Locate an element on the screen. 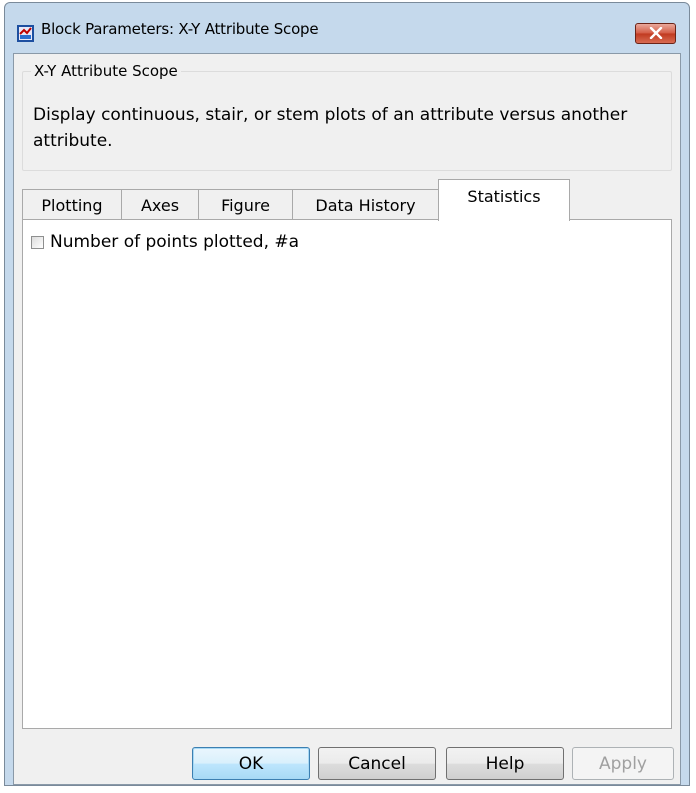 The width and height of the screenshot is (696, 793). points-plotted-label: Number of points plotted, #a is located at coordinates (175, 242).